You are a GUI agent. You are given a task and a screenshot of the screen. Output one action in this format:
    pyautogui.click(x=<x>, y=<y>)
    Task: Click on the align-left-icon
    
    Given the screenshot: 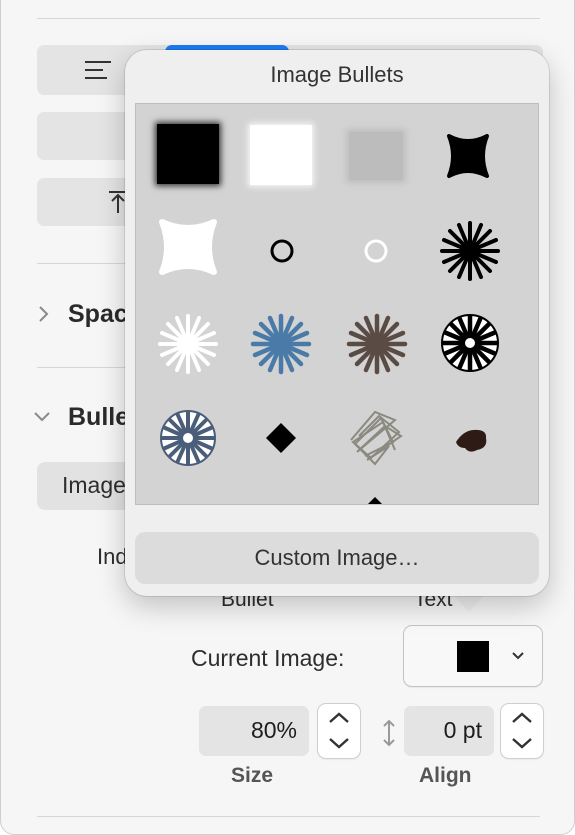 What is the action you would take?
    pyautogui.click(x=99, y=70)
    